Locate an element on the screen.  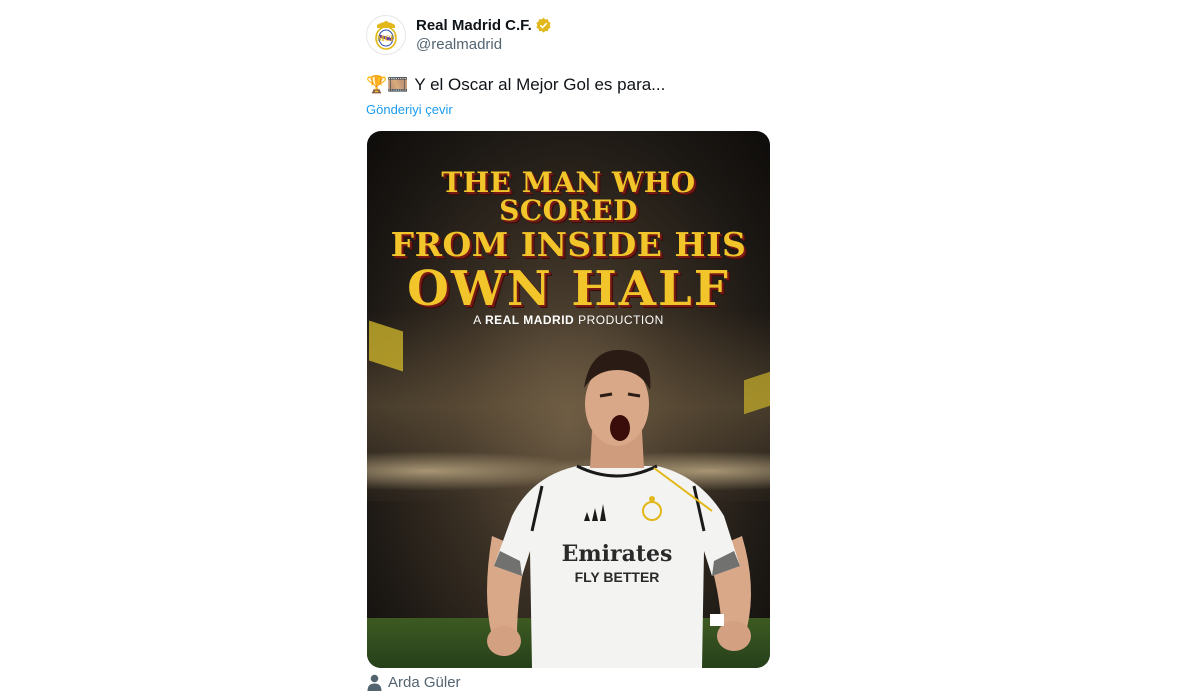
svg-text: MCF is located at coordinates (386, 38).